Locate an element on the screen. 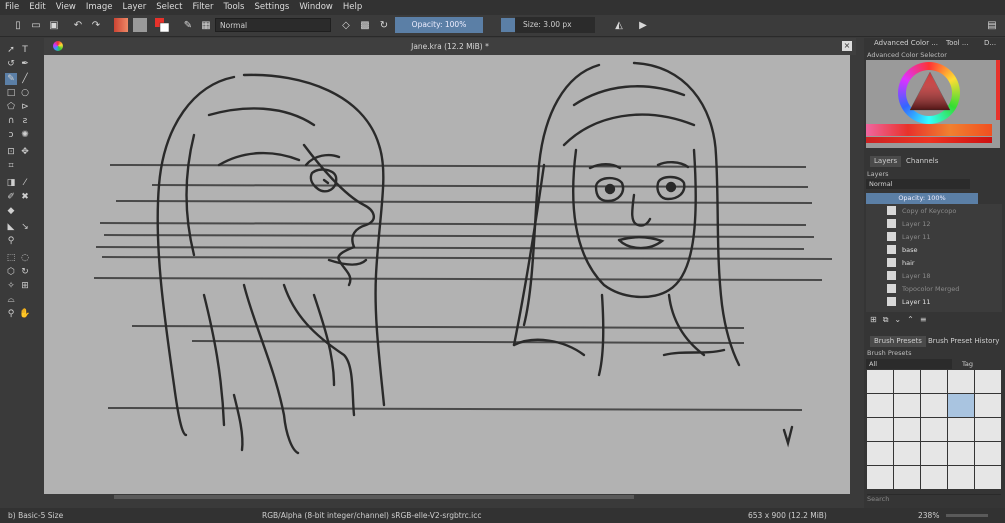  transform-tool-icon: ⊡ is located at coordinates (11, 152).